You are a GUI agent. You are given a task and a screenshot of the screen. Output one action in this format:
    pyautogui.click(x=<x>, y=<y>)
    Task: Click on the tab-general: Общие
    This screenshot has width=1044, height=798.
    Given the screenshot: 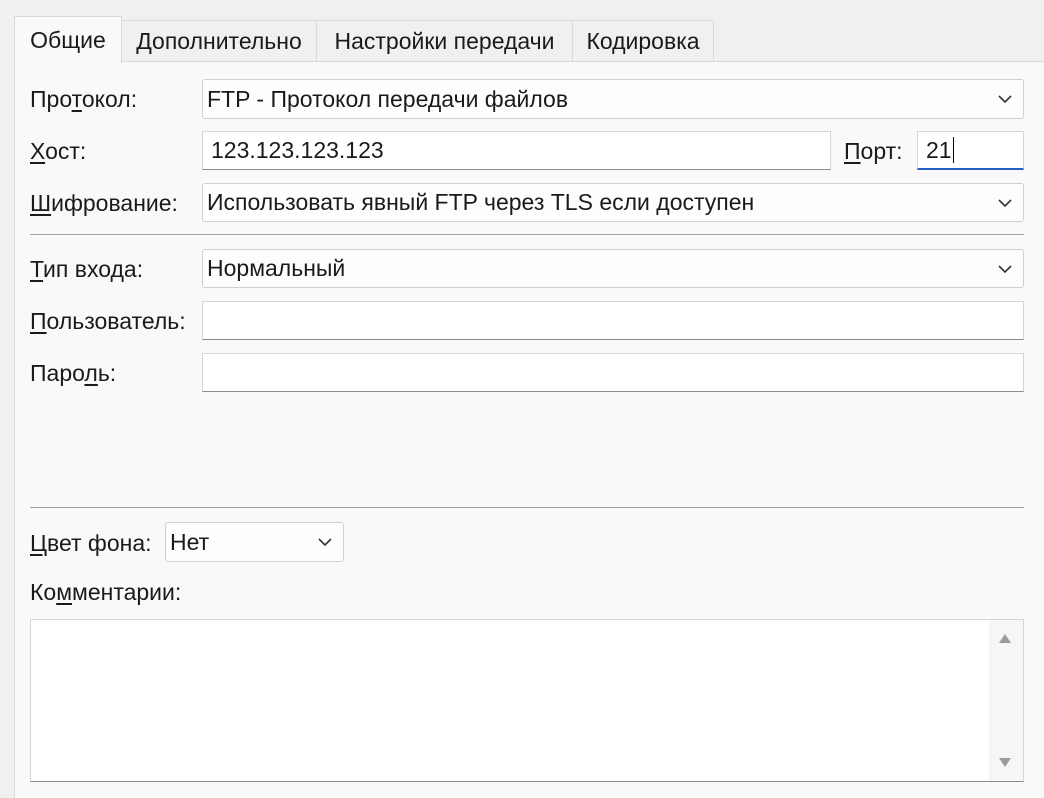 What is the action you would take?
    pyautogui.click(x=68, y=39)
    